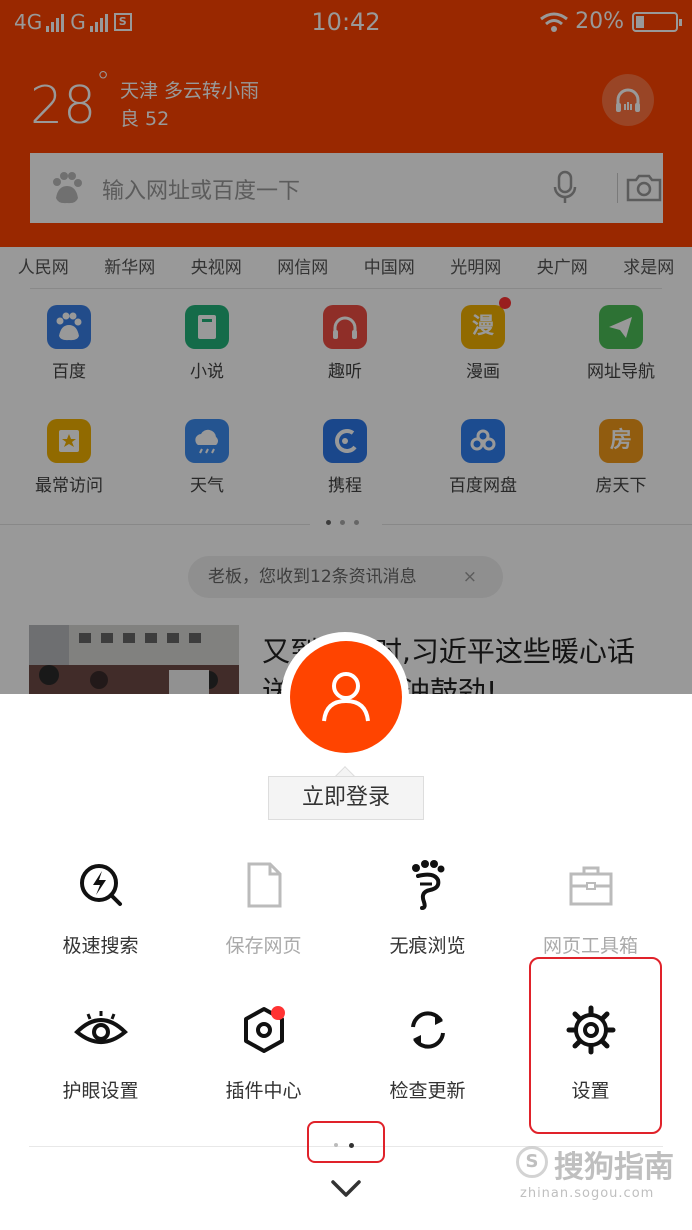 This screenshot has width=692, height=1230. I want to click on user-icon, so click(346, 697).